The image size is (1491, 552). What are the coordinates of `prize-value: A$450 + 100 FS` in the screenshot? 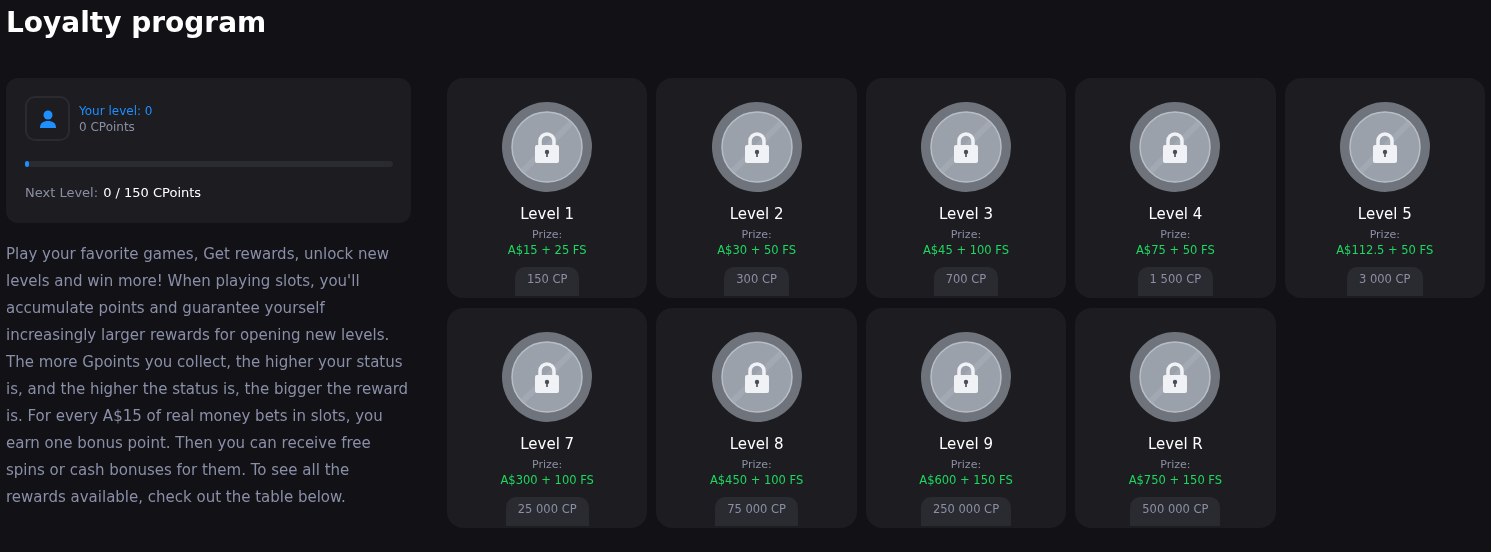 It's located at (756, 480).